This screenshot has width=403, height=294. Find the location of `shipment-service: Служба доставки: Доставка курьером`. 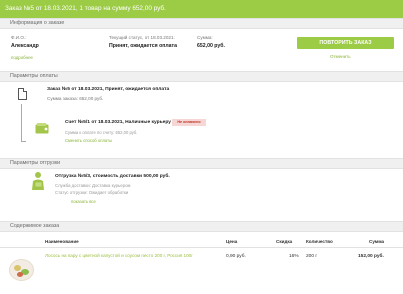

shipment-service: Служба доставки: Доставка курьером is located at coordinates (93, 185).